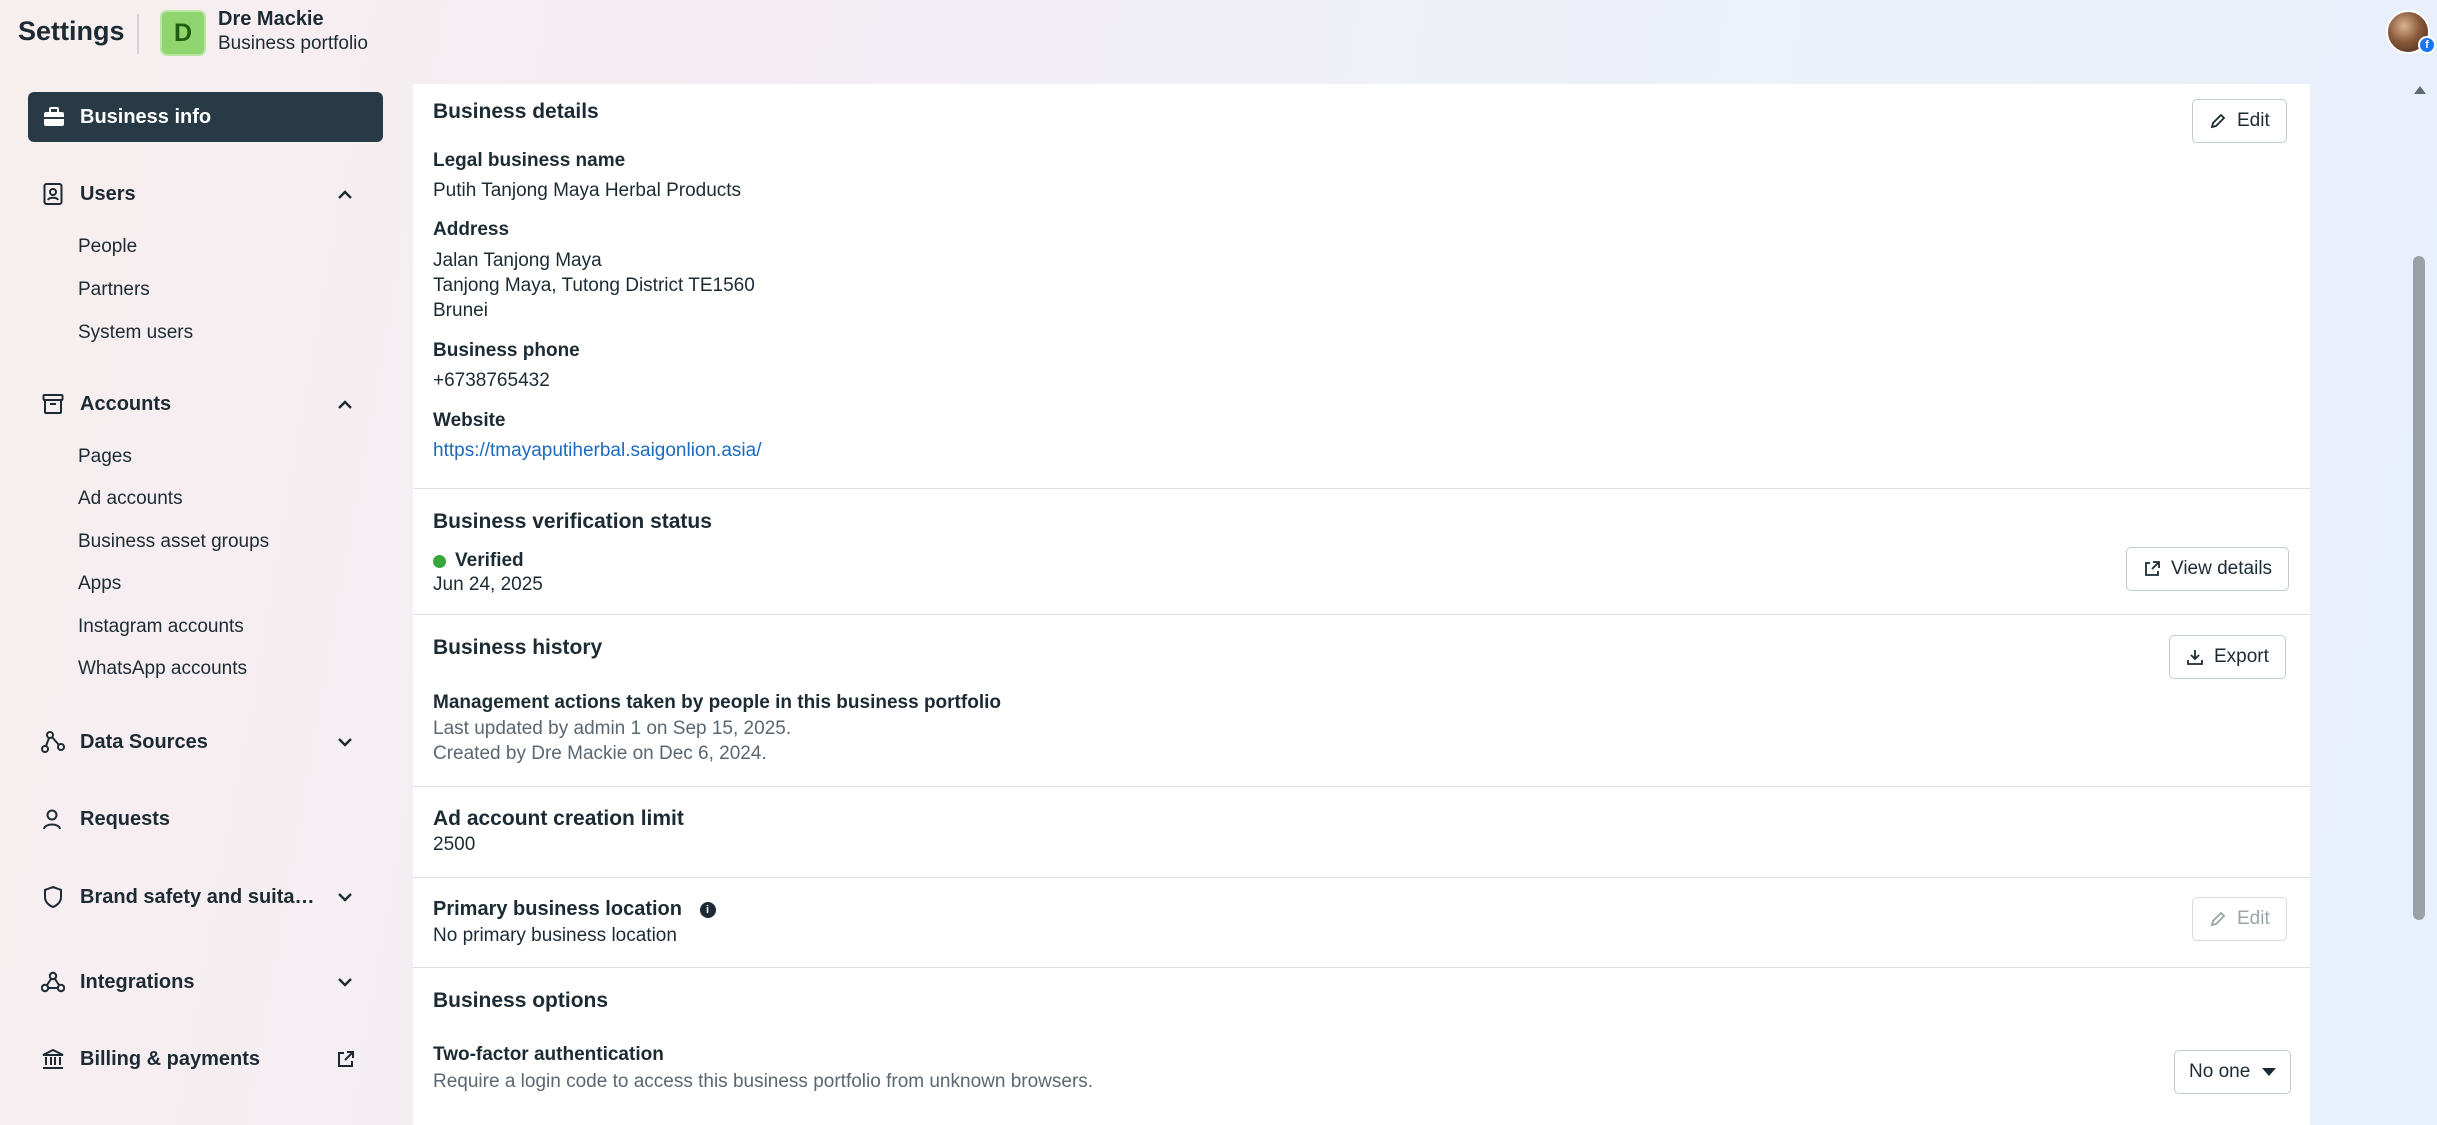 This screenshot has height=1125, width=2437. Describe the element at coordinates (2241, 656) in the screenshot. I see `export-label: Export` at that location.